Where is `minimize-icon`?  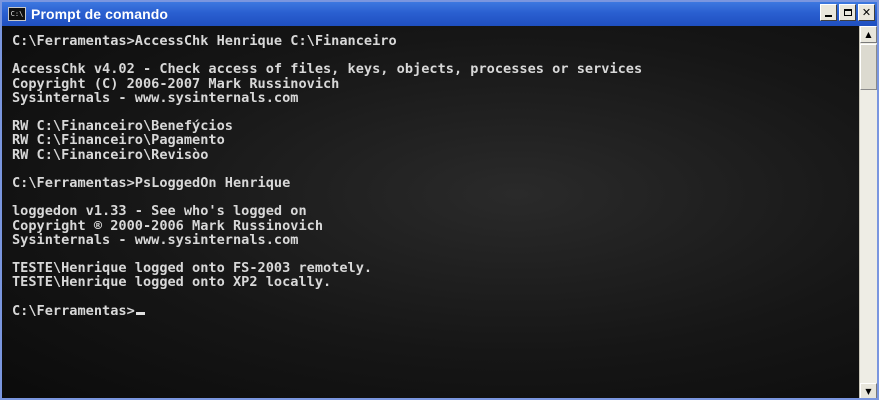
minimize-icon is located at coordinates (828, 16).